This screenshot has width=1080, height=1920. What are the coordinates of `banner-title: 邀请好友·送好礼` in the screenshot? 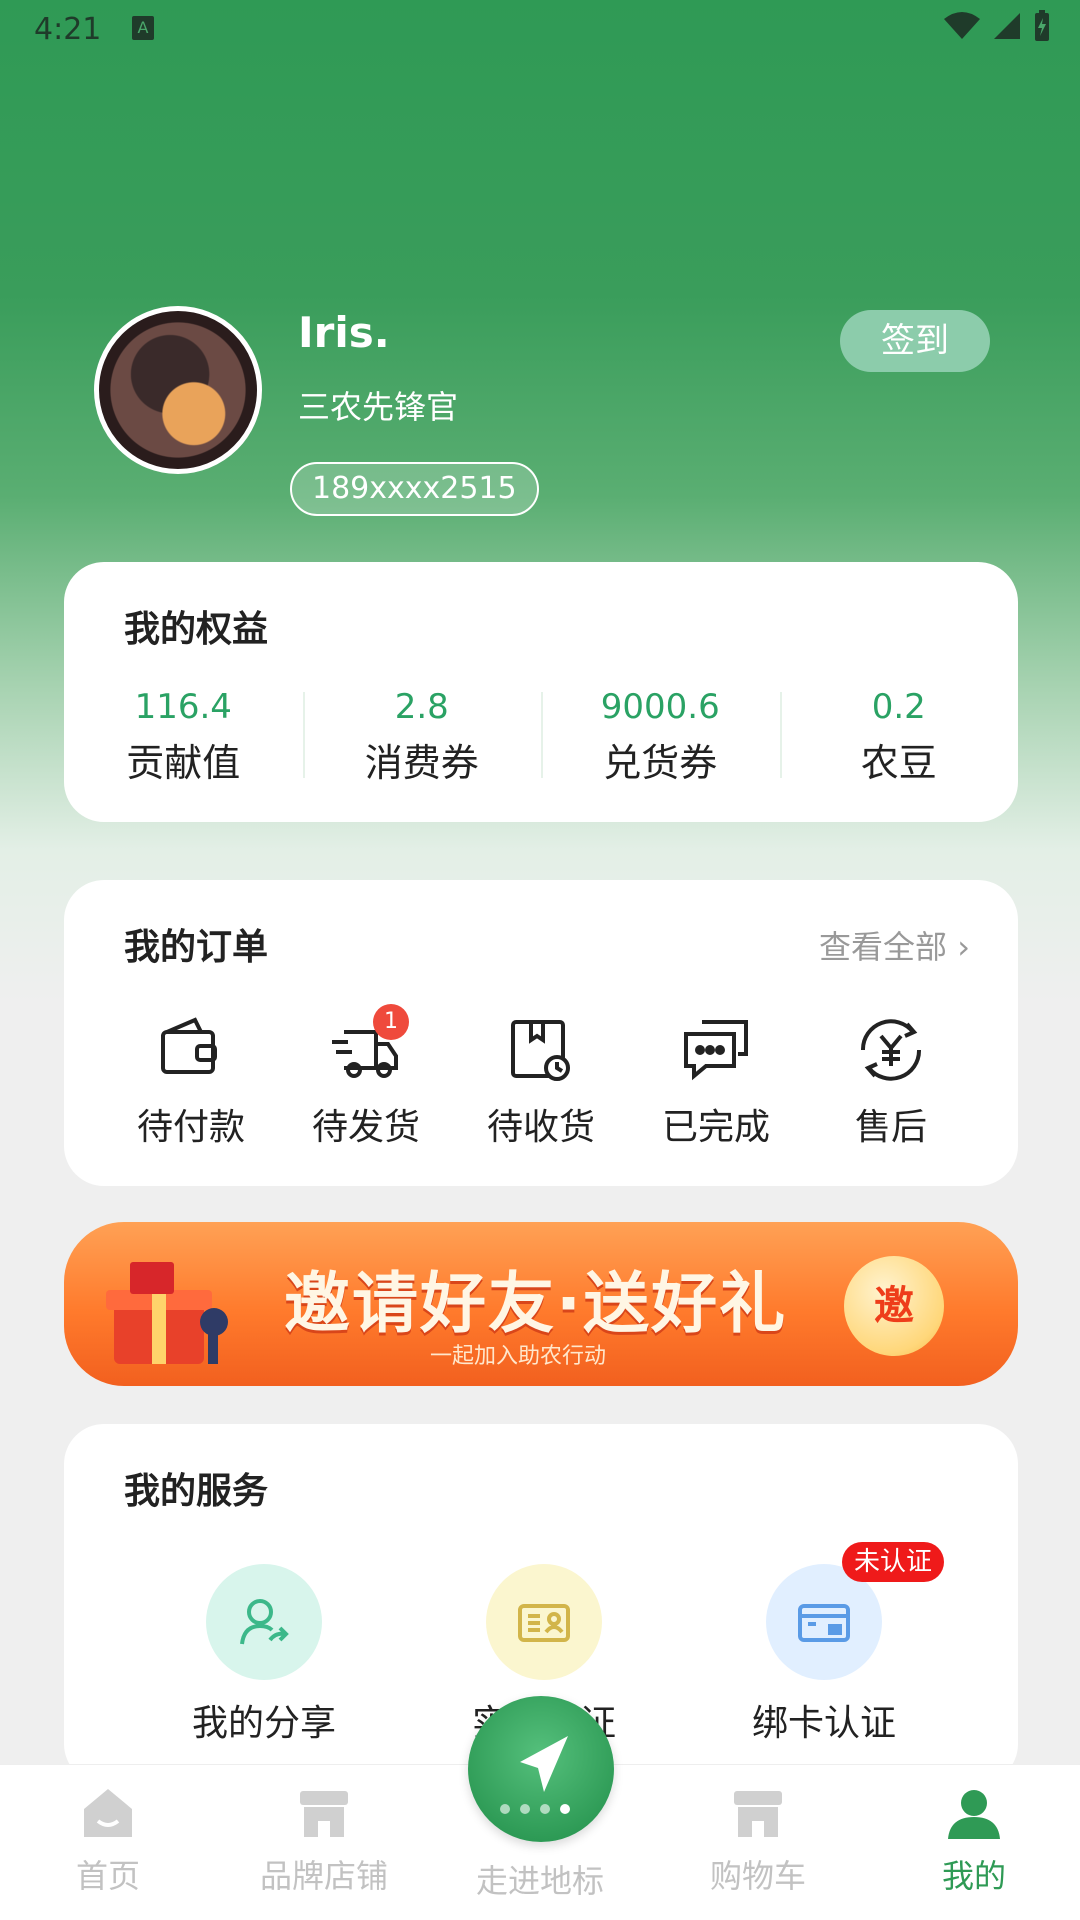 It's located at (536, 1303).